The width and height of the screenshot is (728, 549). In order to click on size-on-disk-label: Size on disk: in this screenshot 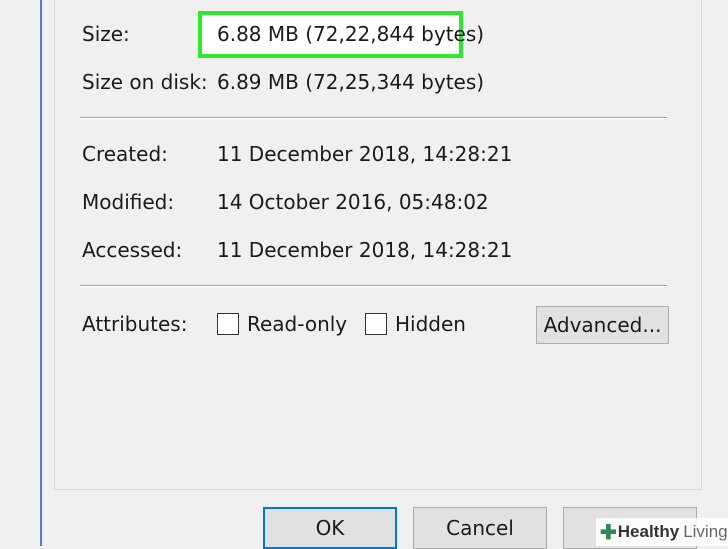, I will do `click(145, 82)`.